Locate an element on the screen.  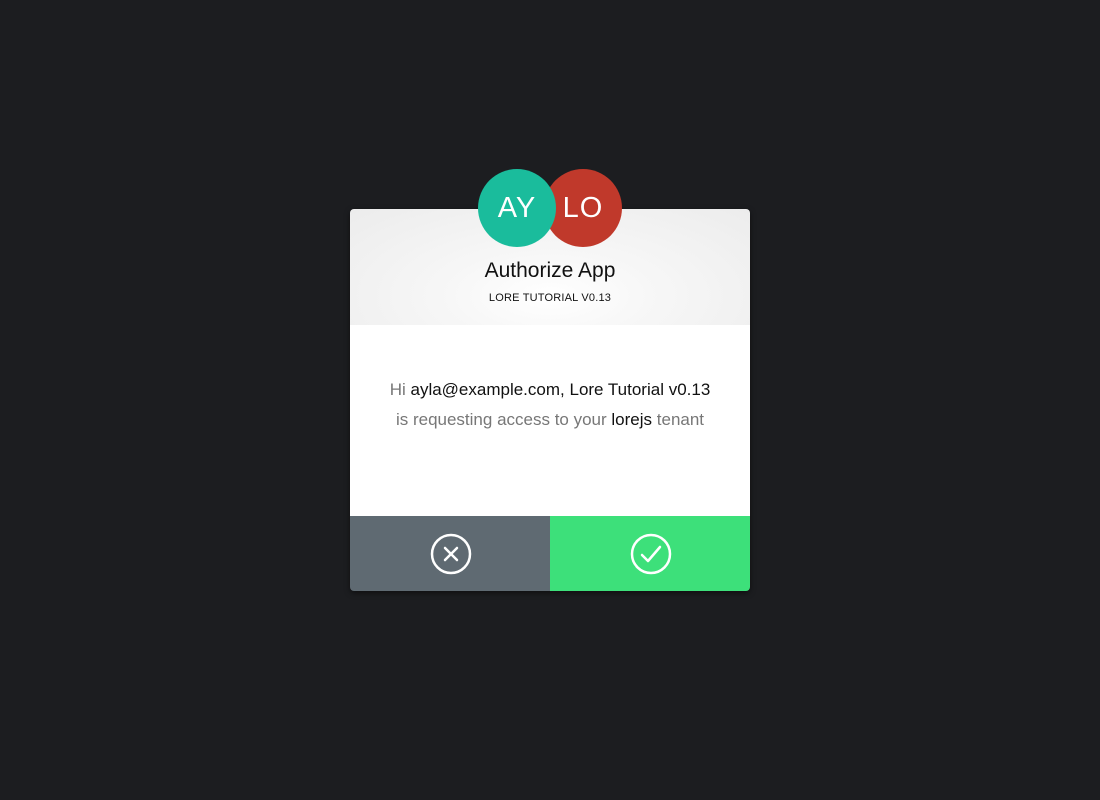
allow-button is located at coordinates (650, 553).